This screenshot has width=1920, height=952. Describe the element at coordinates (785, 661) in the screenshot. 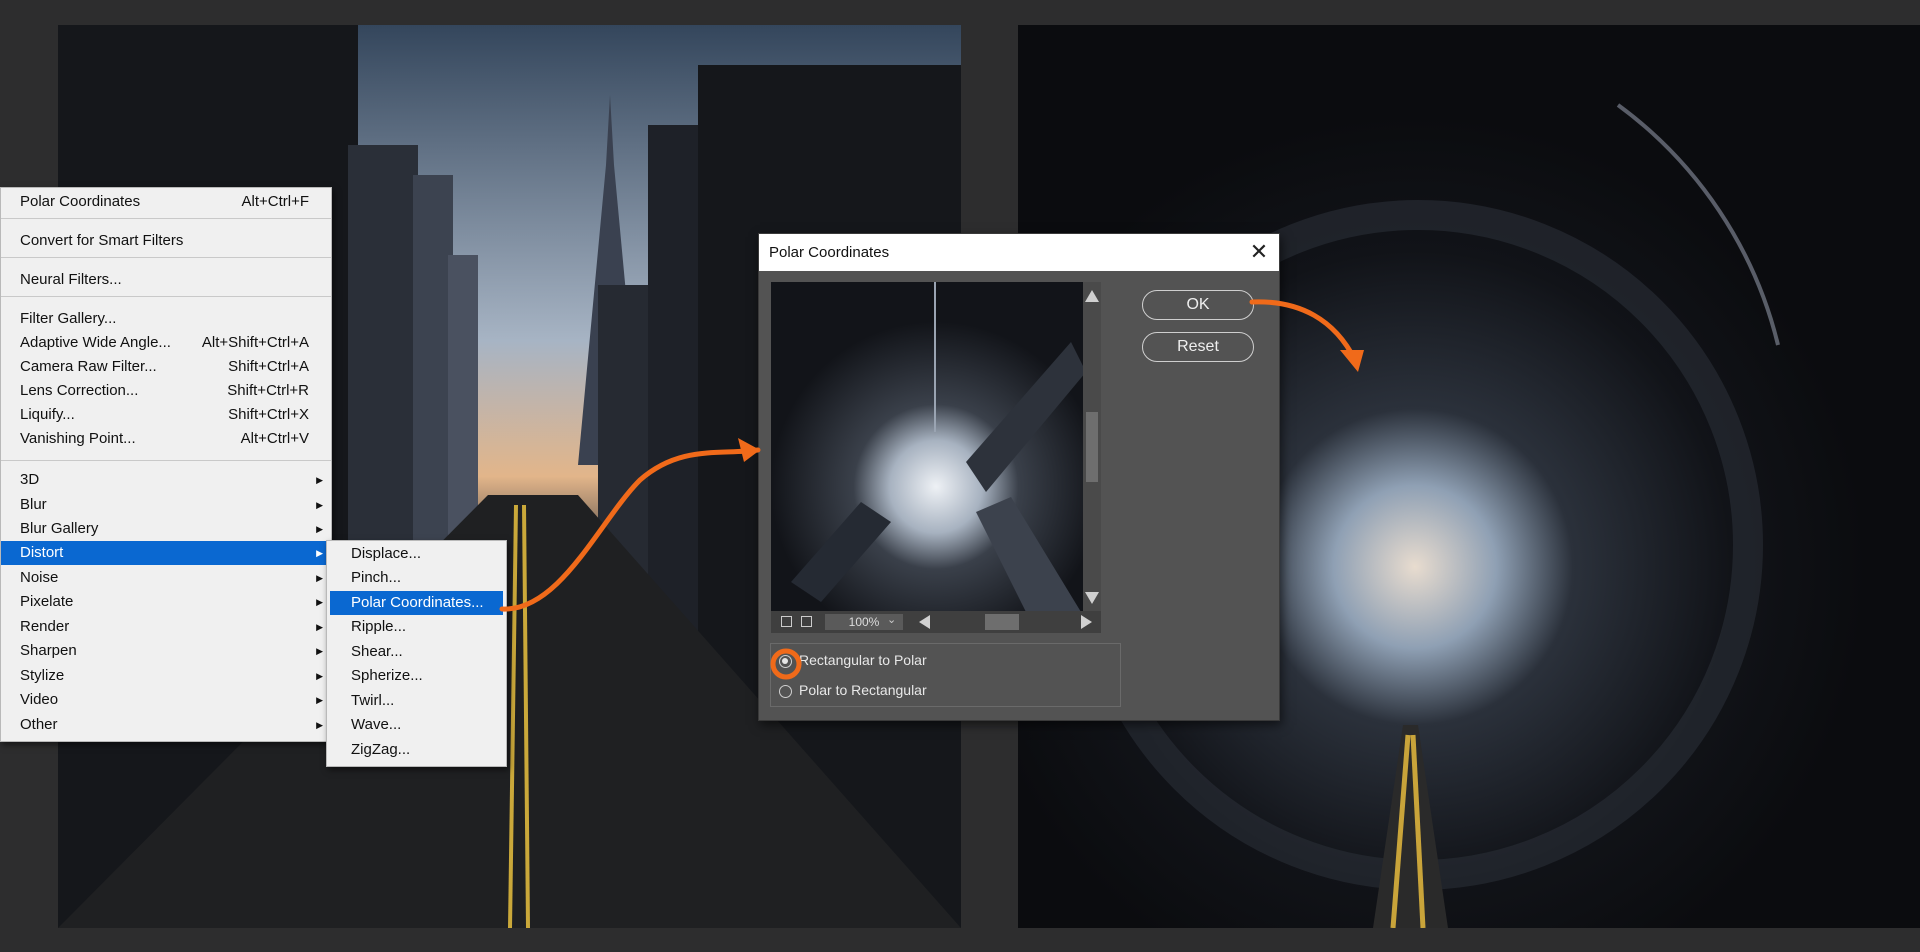

I see `radio-rectangular-to-polar` at that location.